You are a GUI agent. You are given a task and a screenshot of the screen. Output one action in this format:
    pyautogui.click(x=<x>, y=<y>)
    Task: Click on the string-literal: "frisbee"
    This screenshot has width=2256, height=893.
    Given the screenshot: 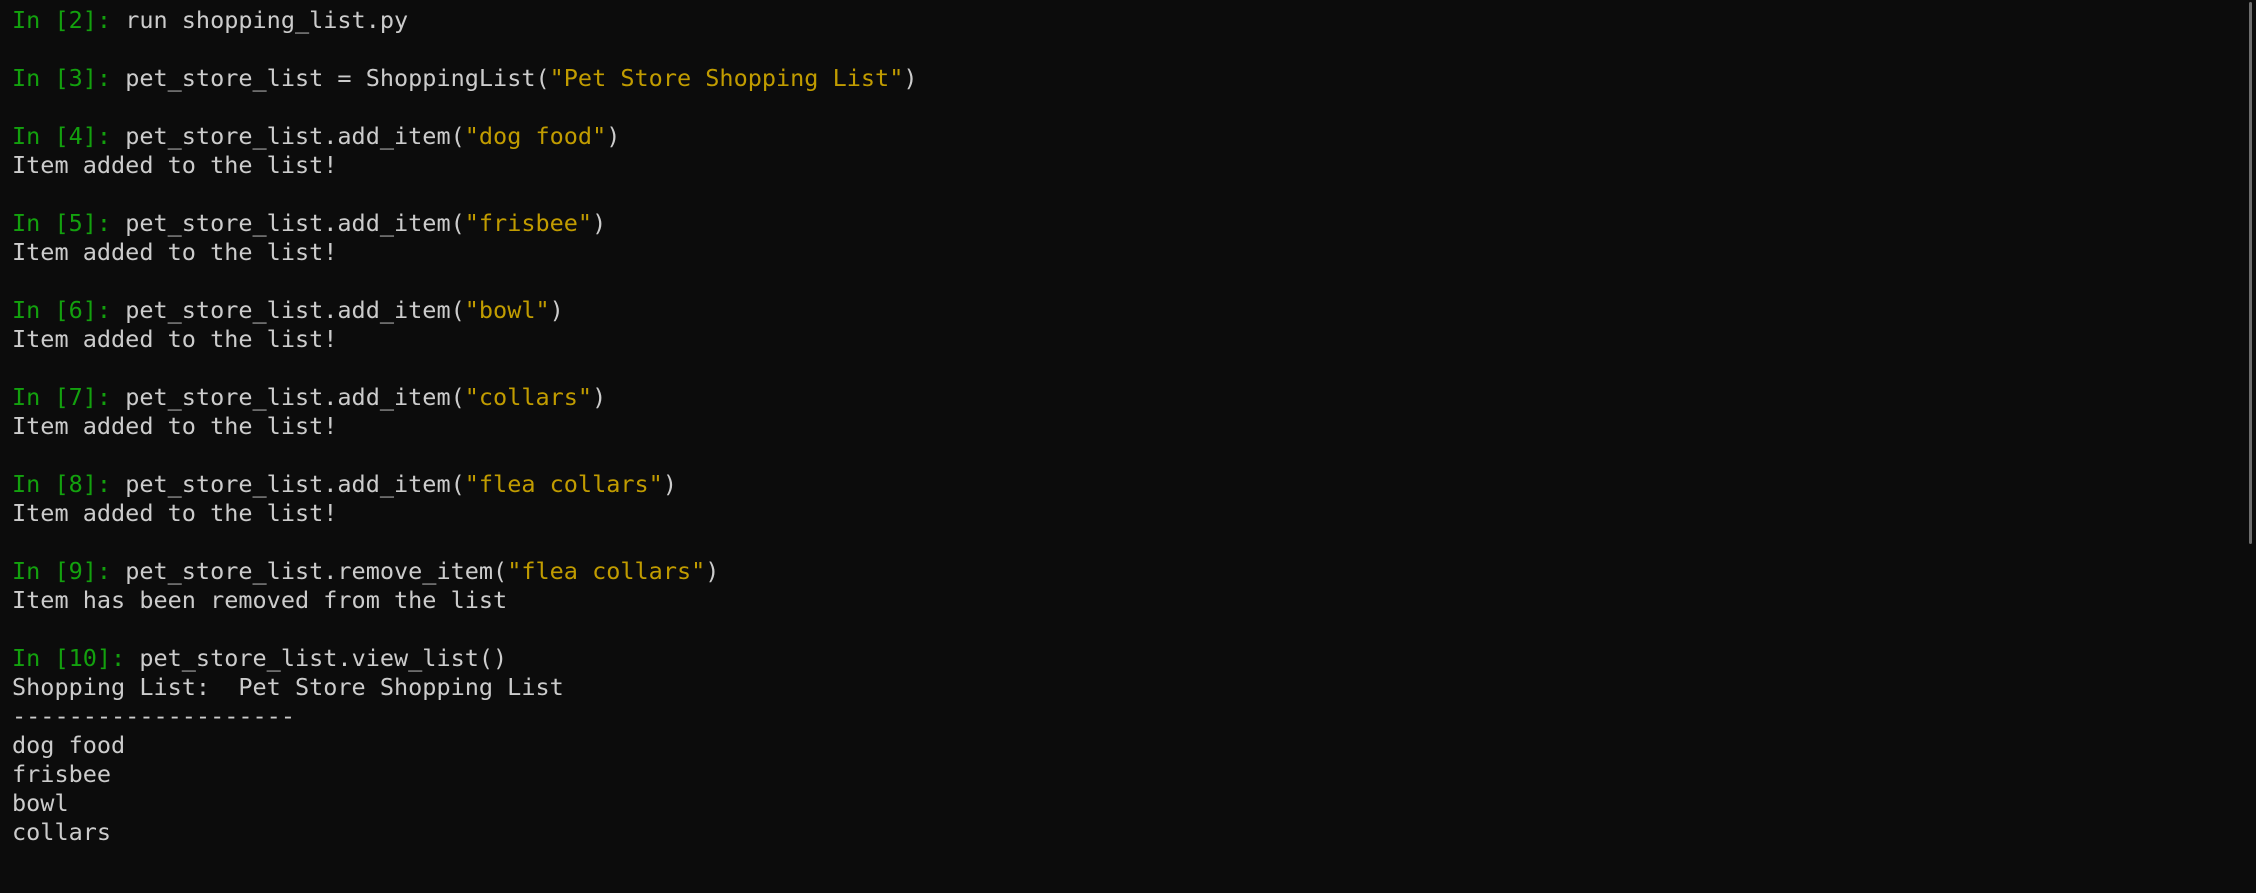 What is the action you would take?
    pyautogui.click(x=528, y=223)
    